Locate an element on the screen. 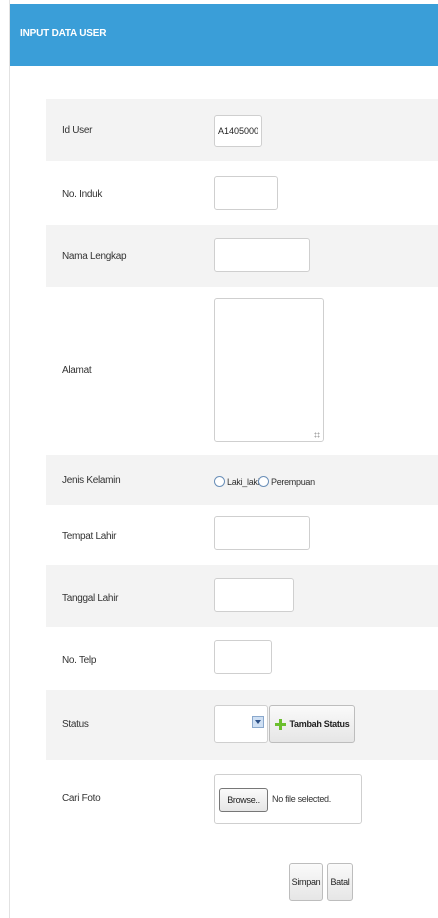 The image size is (438, 918). batal-label: Batal is located at coordinates (340, 882).